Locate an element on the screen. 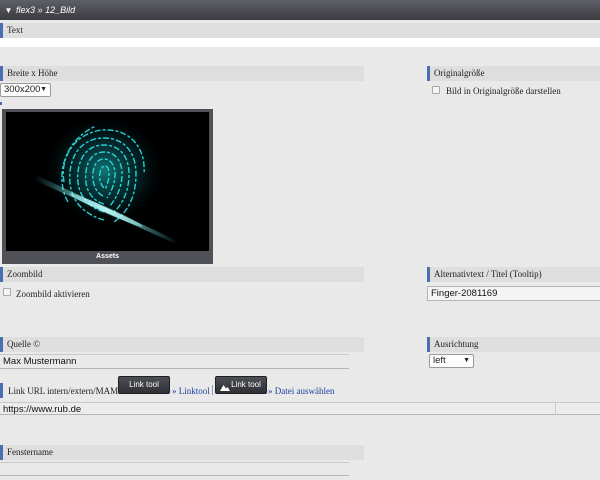 The height and width of the screenshot is (480, 600). breadcrumb-root: flex3 is located at coordinates (25, 10).